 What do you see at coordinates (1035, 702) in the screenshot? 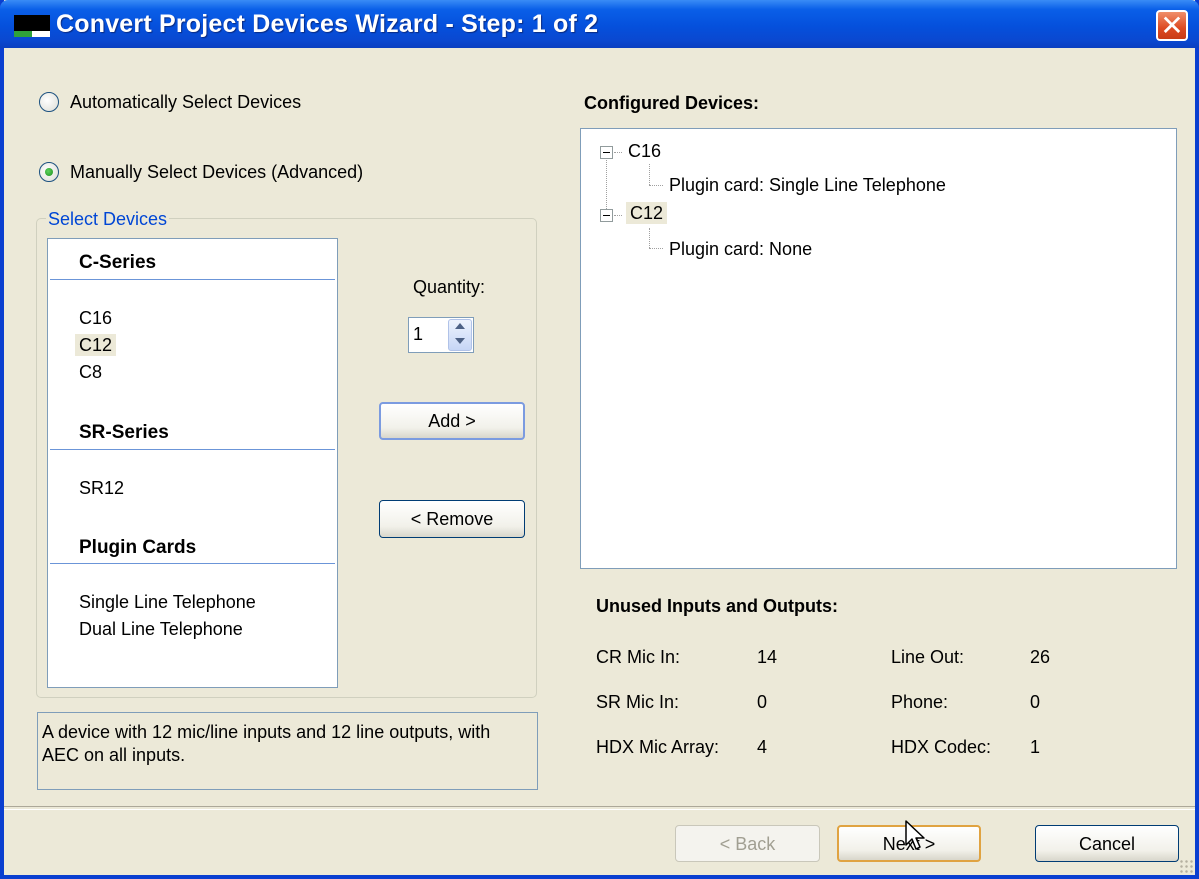
I see `phone-value: 0` at bounding box center [1035, 702].